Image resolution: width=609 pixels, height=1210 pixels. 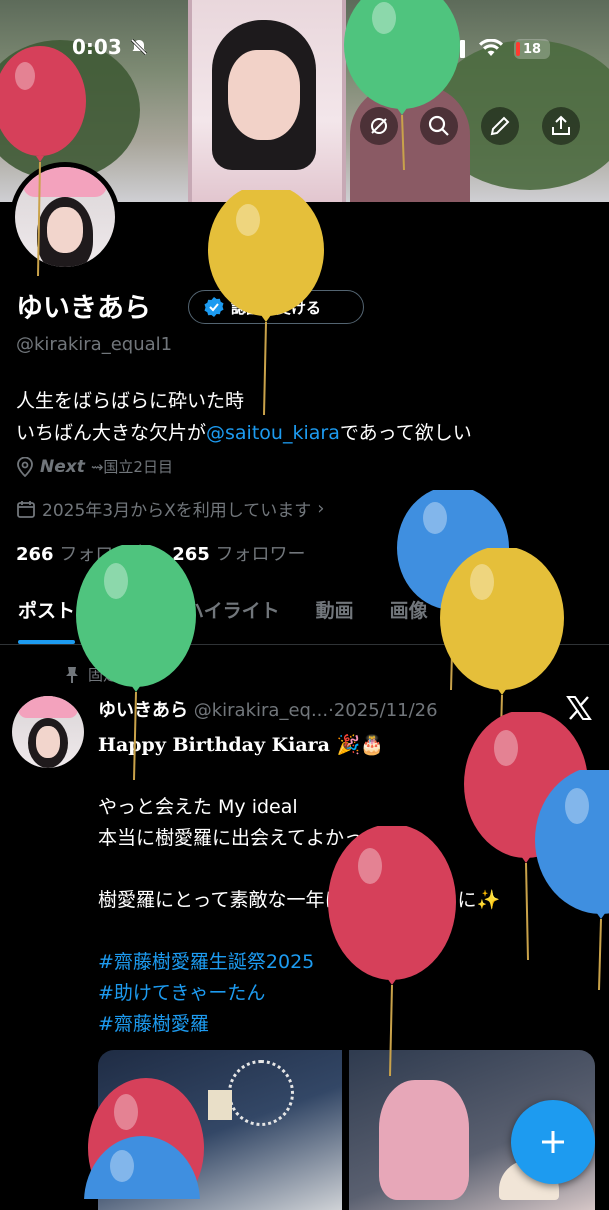 What do you see at coordinates (48, 707) in the screenshot?
I see `avatar-sign` at bounding box center [48, 707].